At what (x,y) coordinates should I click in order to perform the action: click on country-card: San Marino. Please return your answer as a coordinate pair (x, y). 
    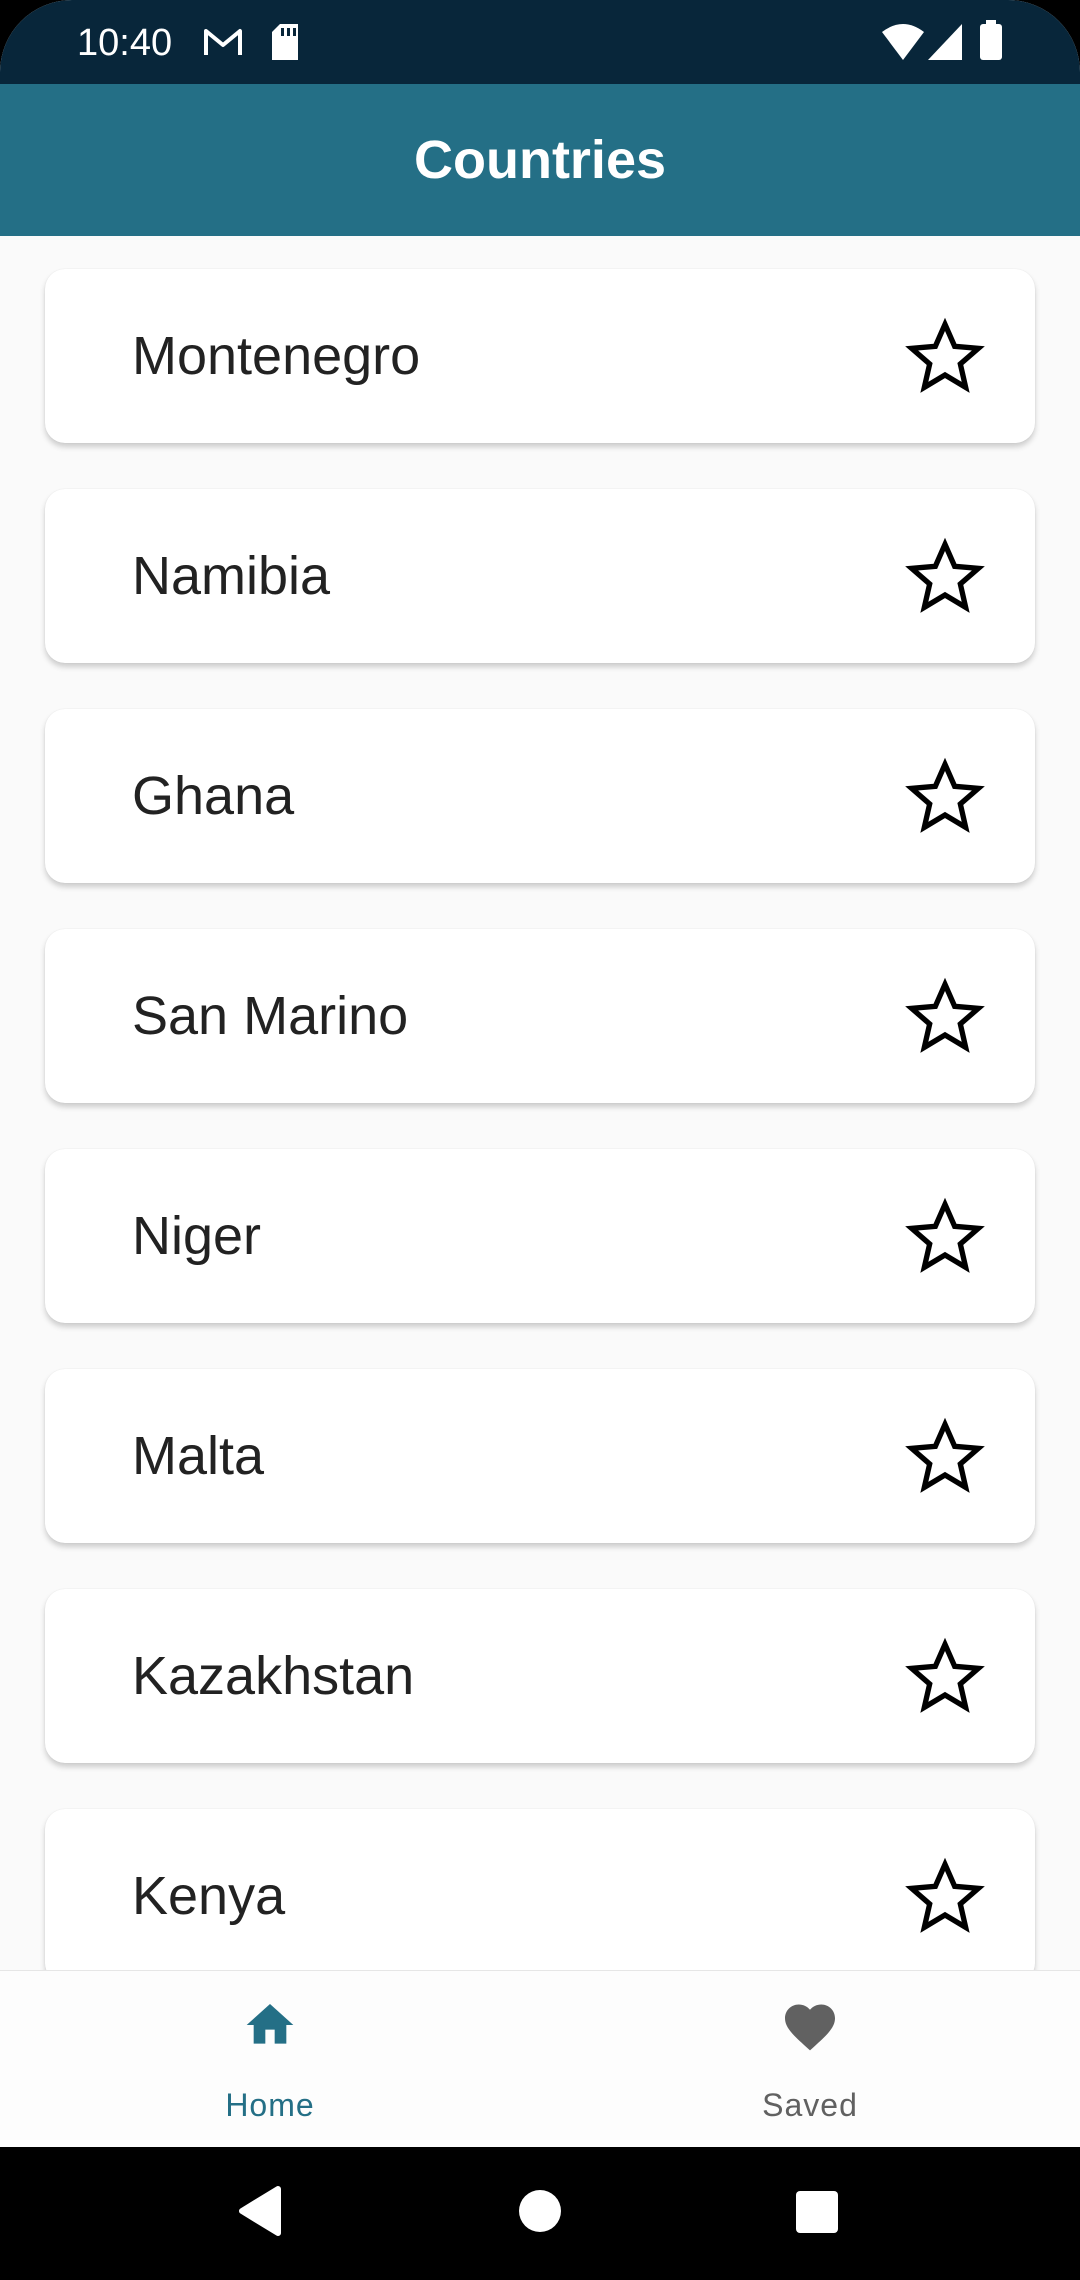
    Looking at the image, I should click on (540, 1016).